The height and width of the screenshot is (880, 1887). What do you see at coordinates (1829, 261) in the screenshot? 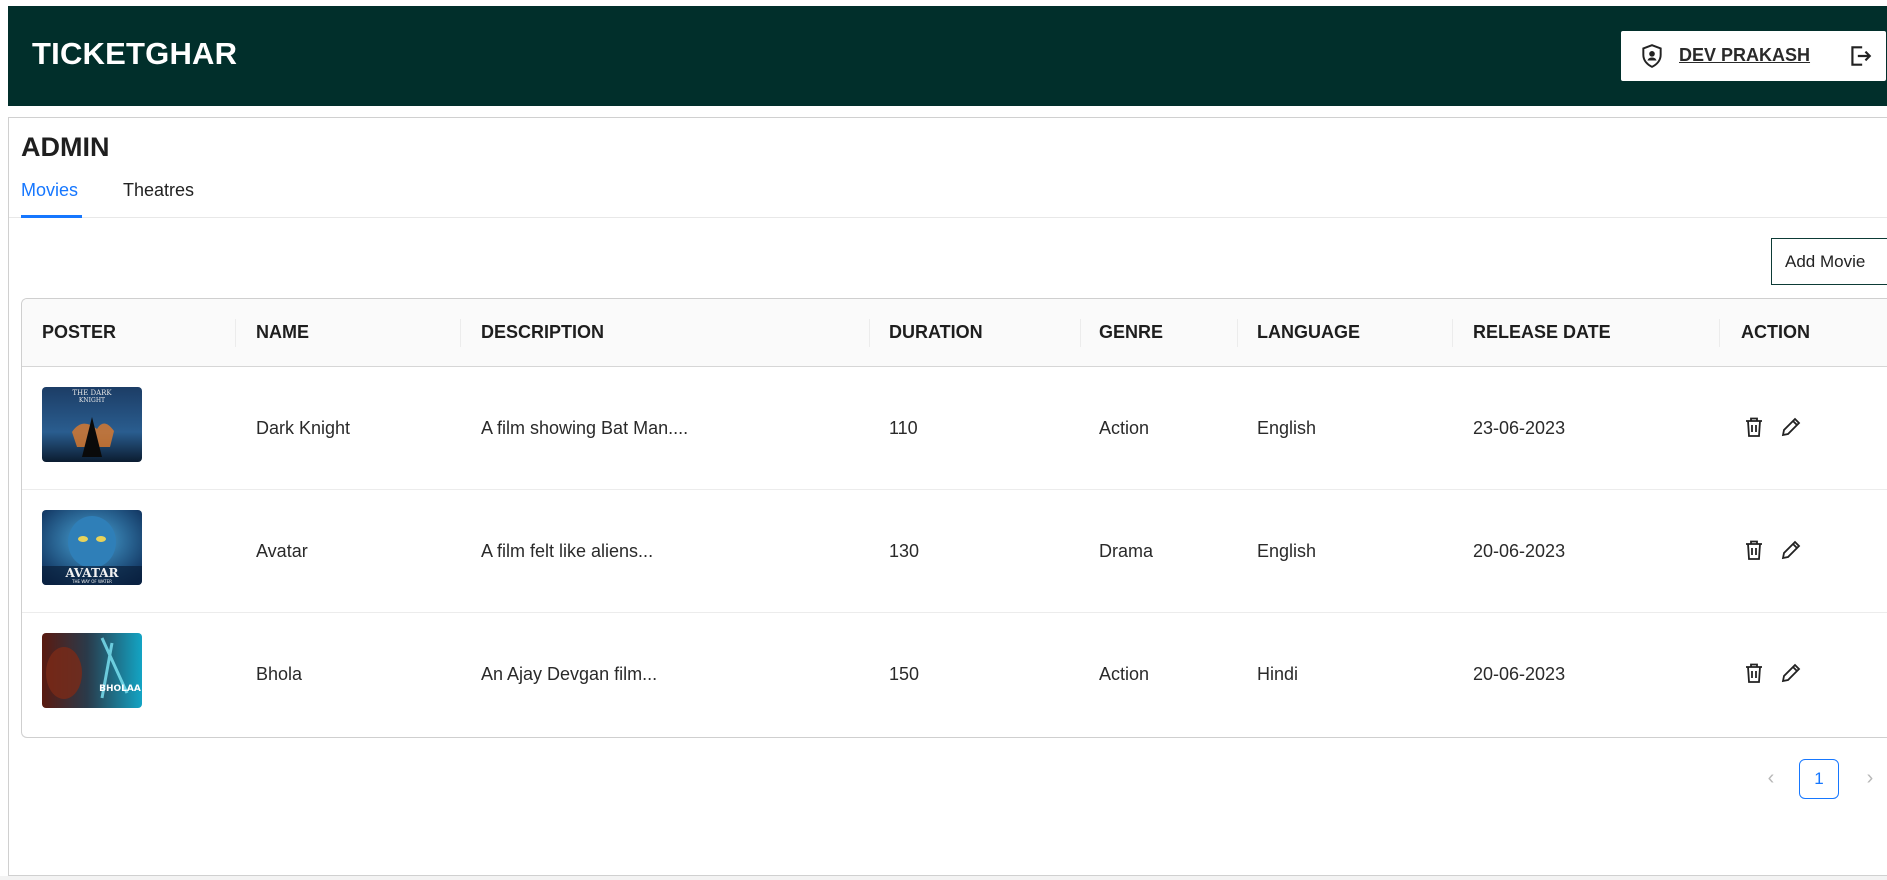
I see `add-movie-button: Add Movie` at bounding box center [1829, 261].